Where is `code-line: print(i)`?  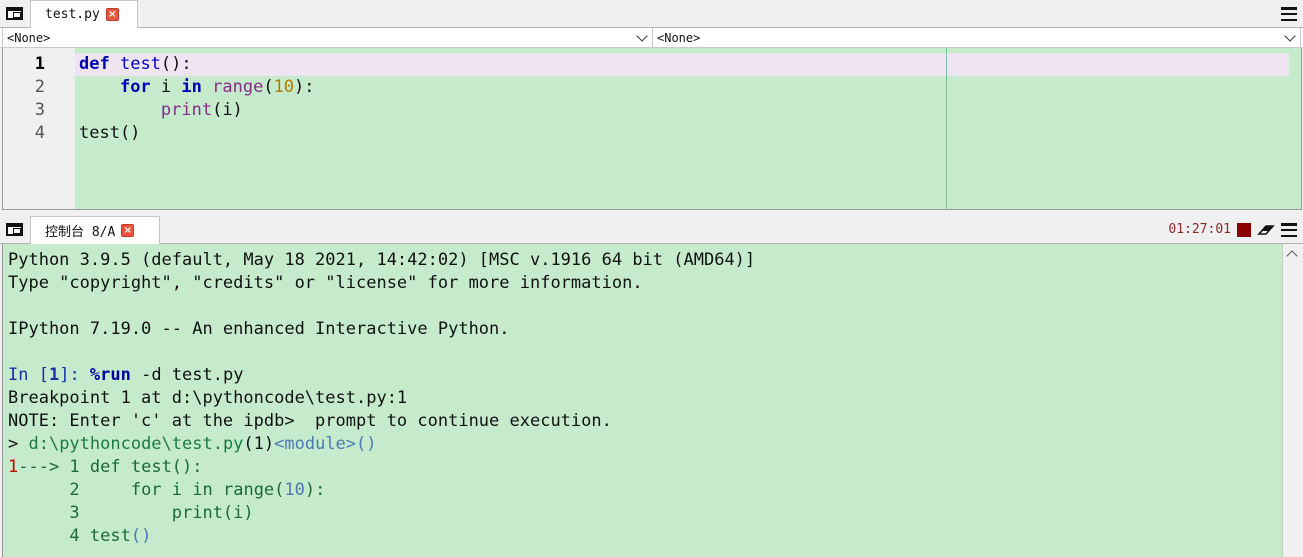
code-line: print(i) is located at coordinates (201, 110).